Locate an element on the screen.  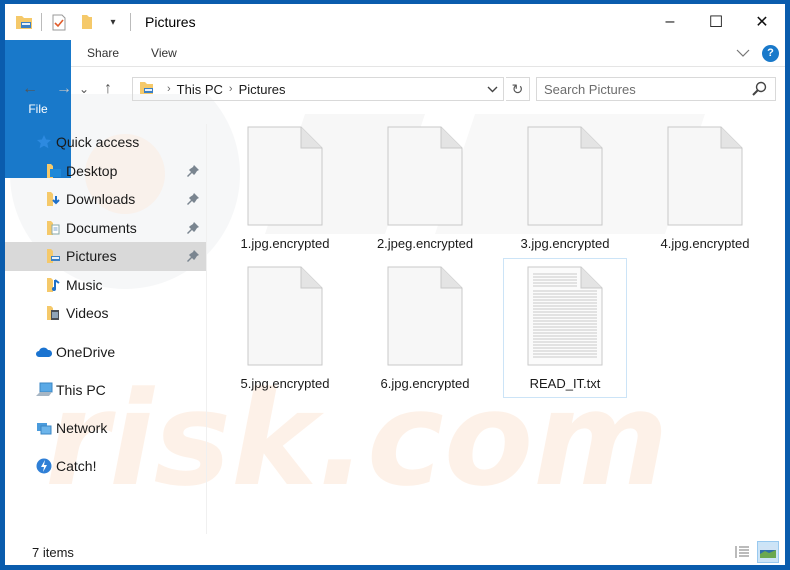
large-icons-view-icon is located at coordinates (768, 552).